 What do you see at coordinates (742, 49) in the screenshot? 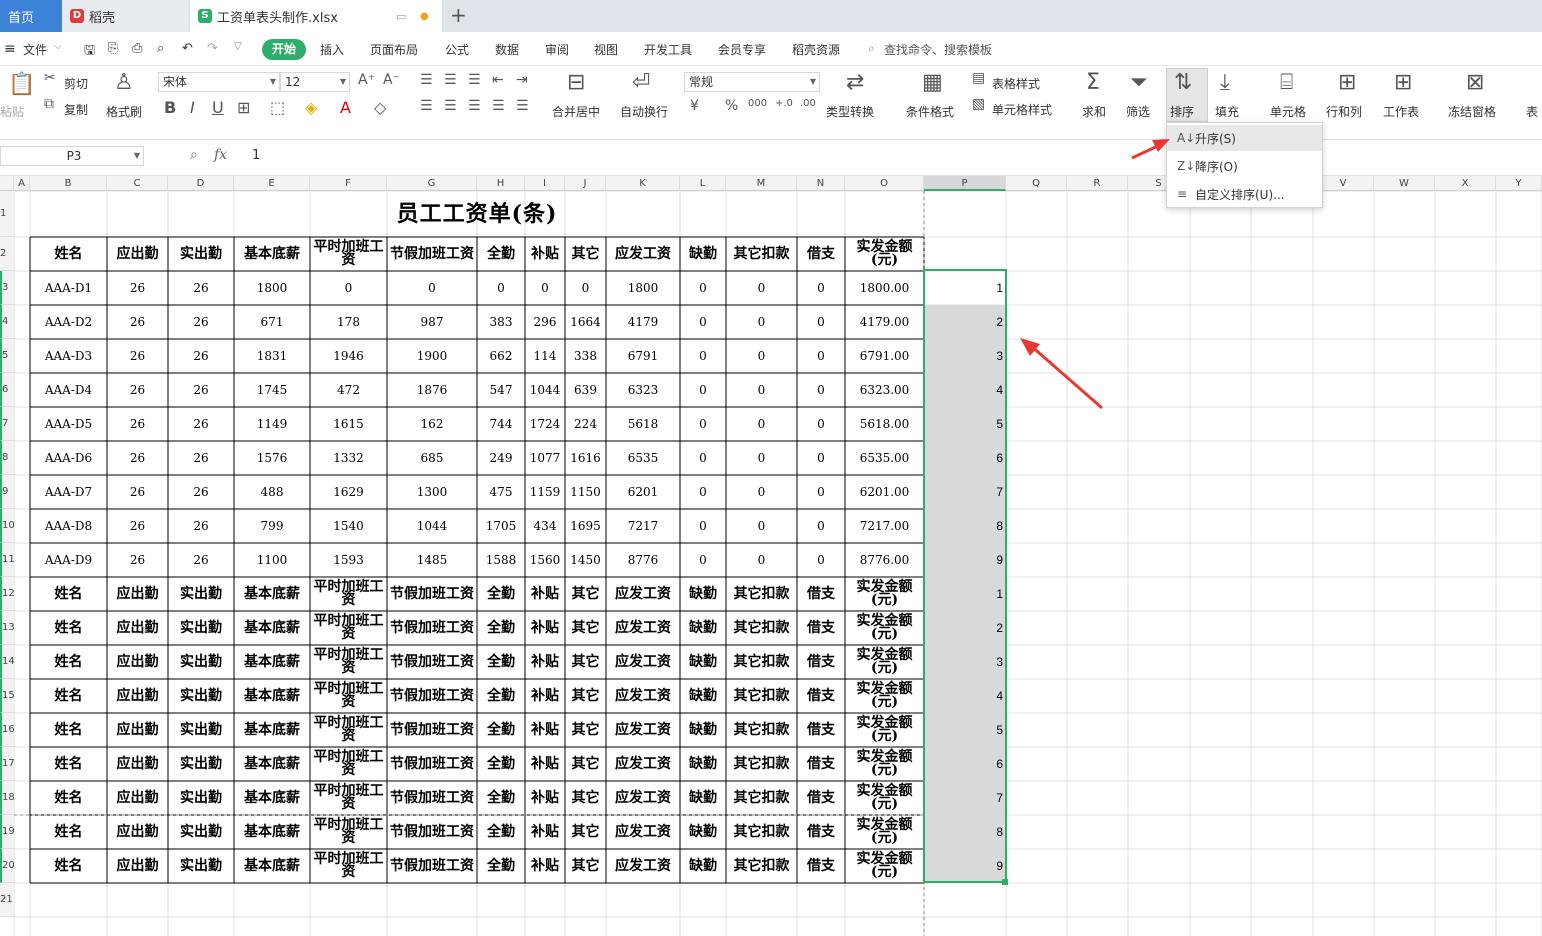
I see `menu-member: 会员专享` at bounding box center [742, 49].